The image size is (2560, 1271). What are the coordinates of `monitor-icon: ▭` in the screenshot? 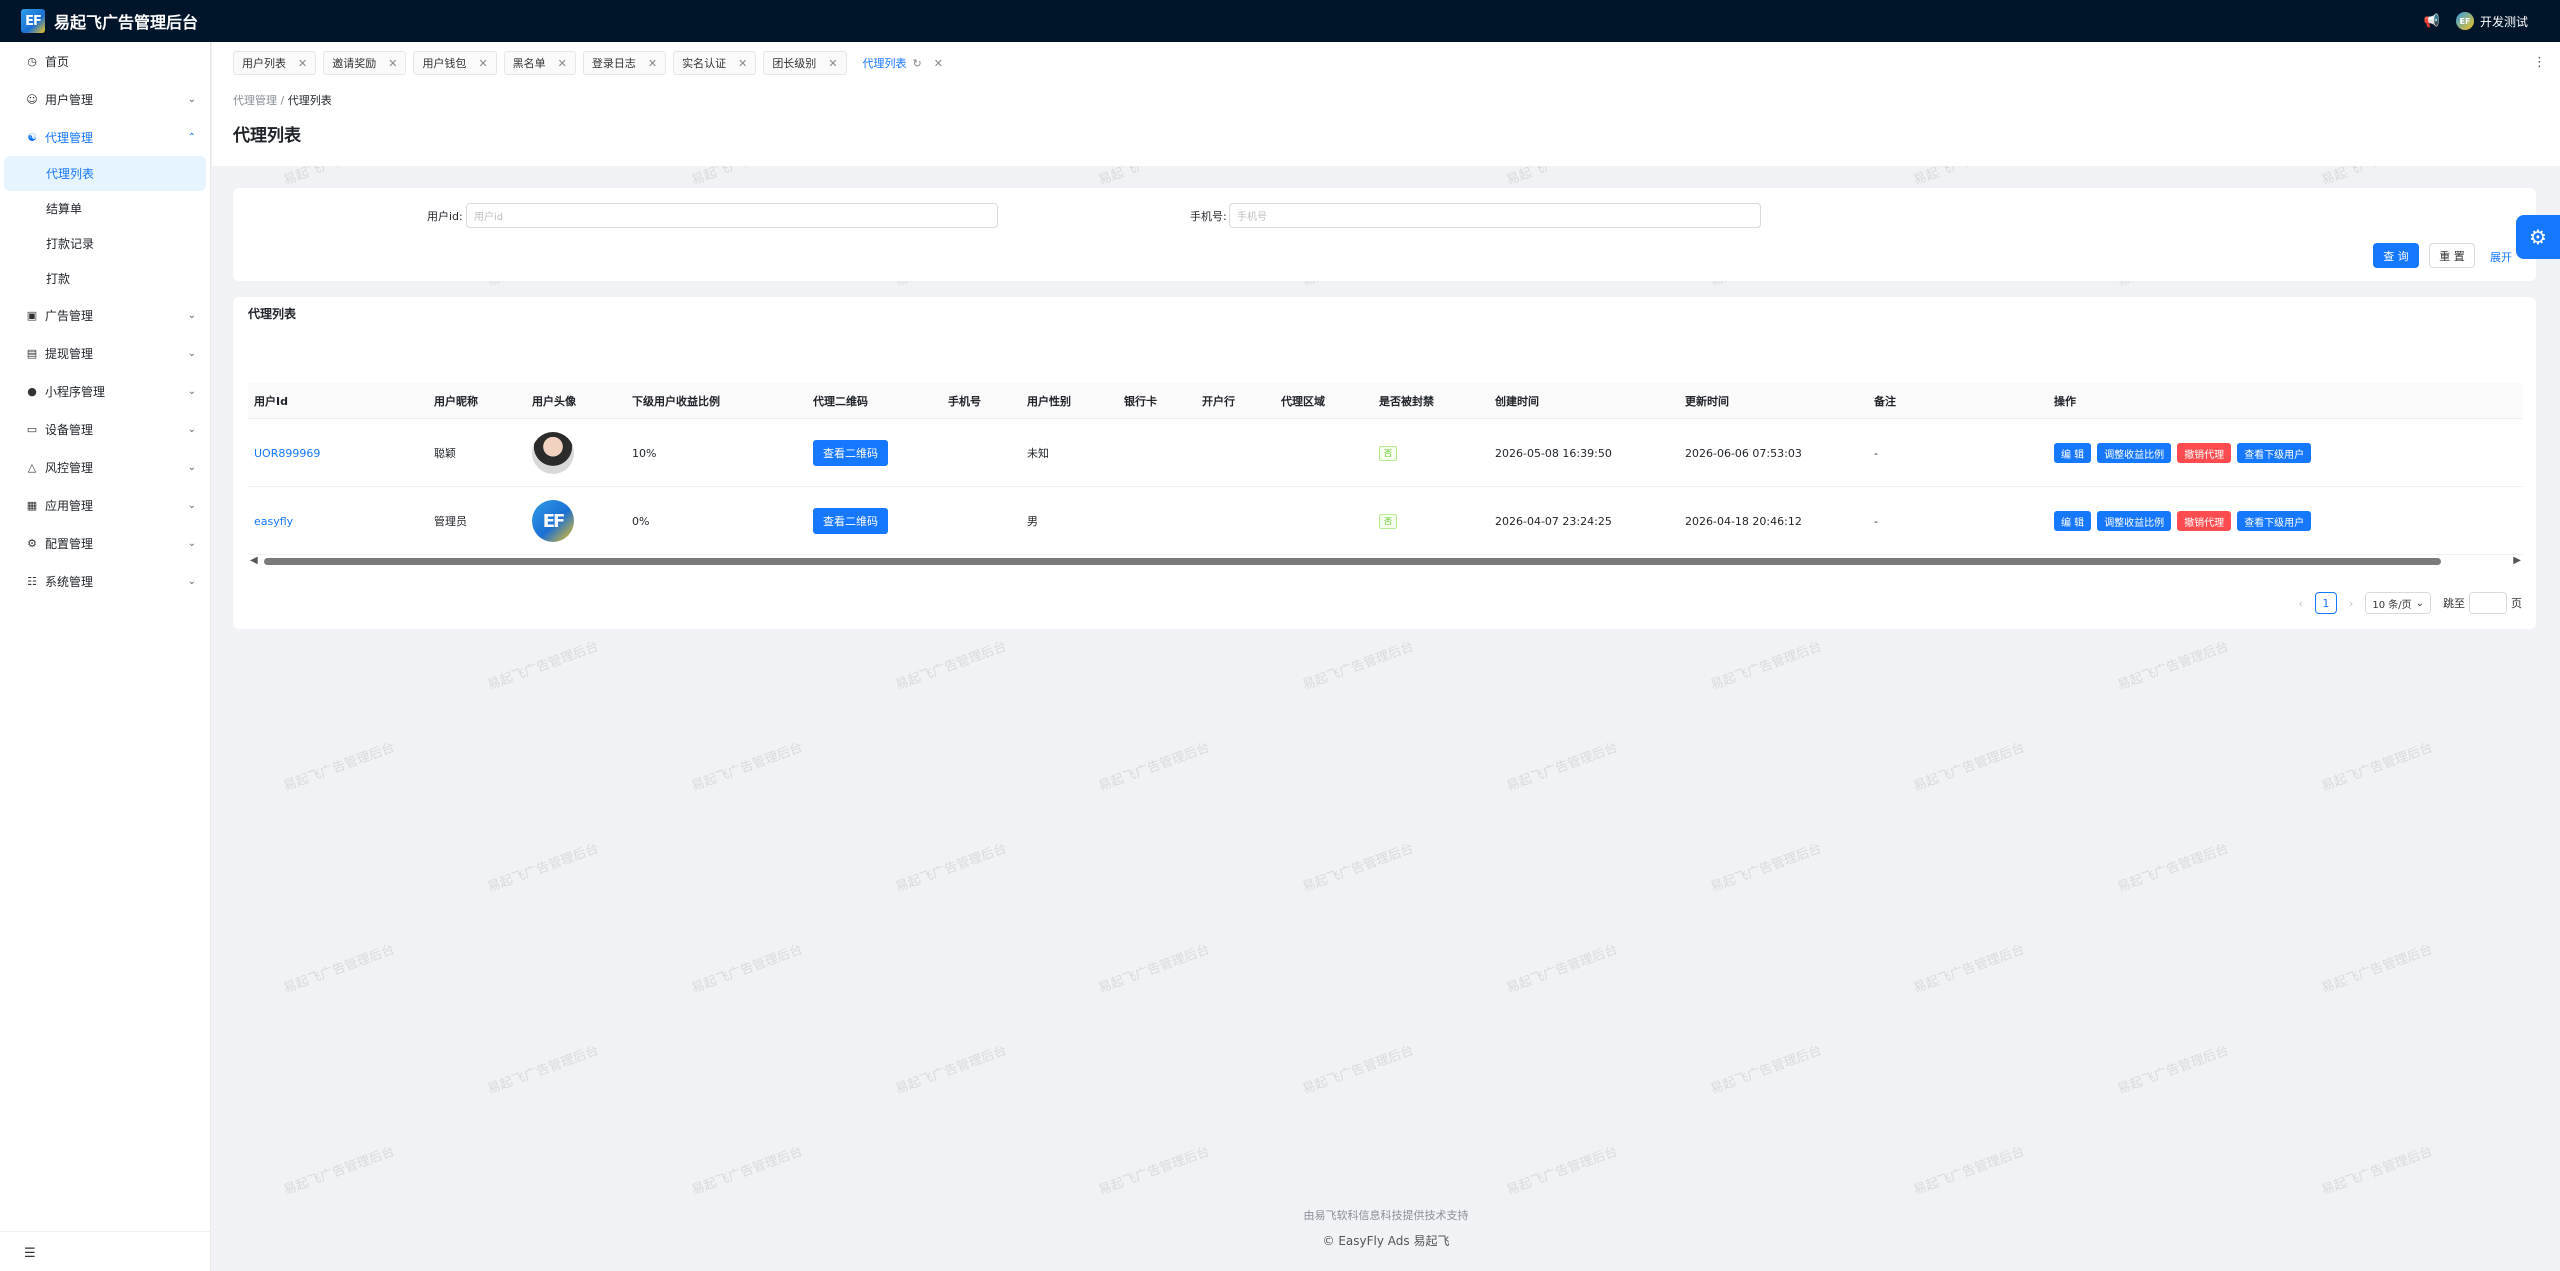 It's located at (32, 429).